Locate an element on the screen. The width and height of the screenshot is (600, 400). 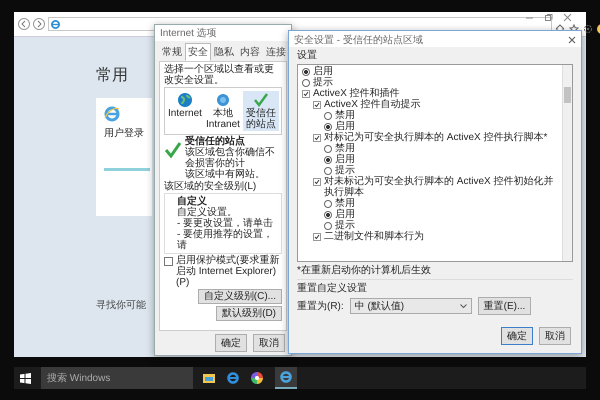
caret-icon is located at coordinates (463, 306).